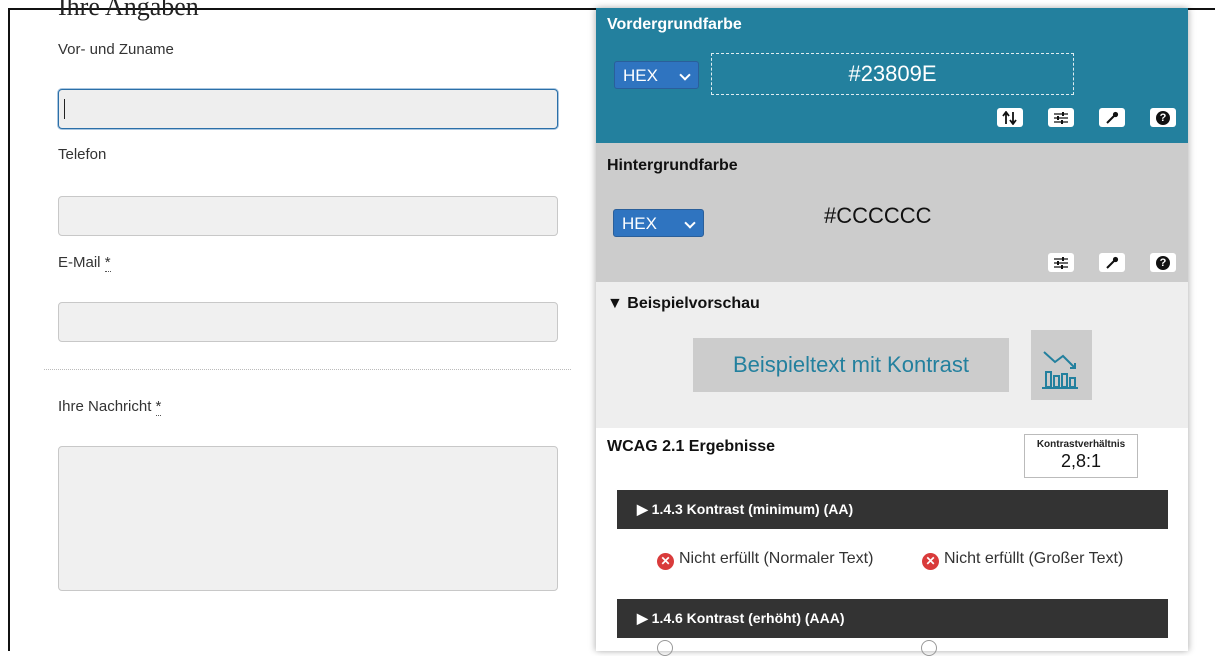  I want to click on background-section: Hintergrundfarbe HEX #CCCCCC ?, so click(892, 212).